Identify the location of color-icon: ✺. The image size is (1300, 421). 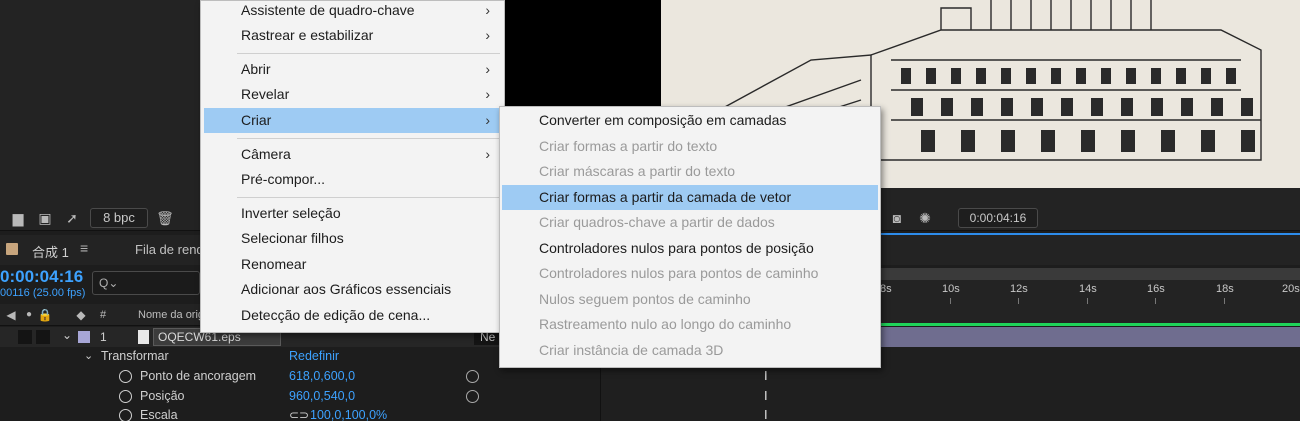
(925, 218).